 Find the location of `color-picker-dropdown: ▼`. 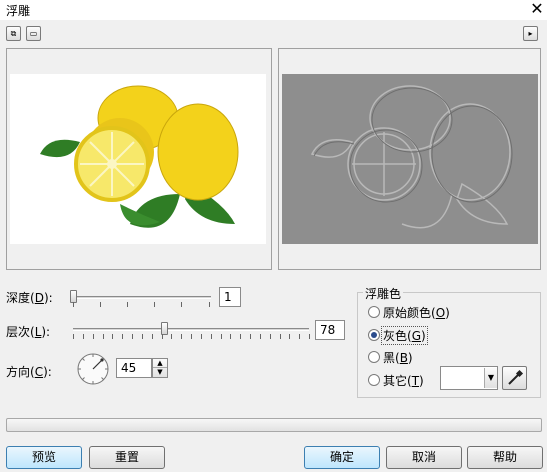

color-picker-dropdown: ▼ is located at coordinates (469, 378).